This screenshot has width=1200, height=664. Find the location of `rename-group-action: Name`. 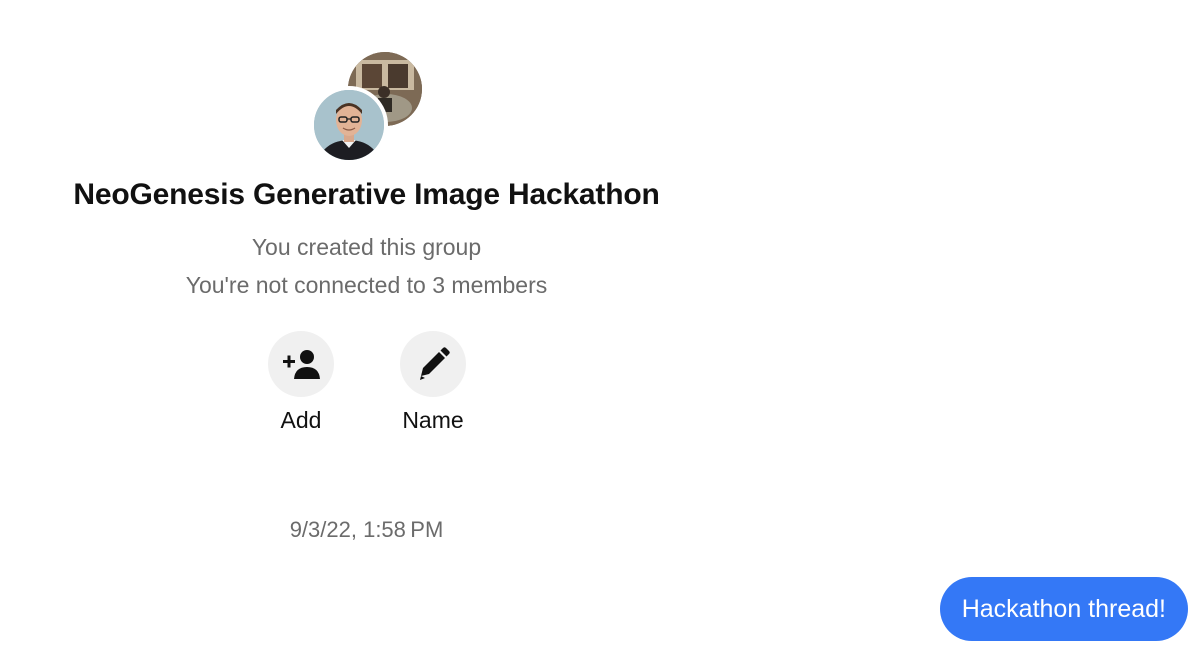

rename-group-action: Name is located at coordinates (433, 382).